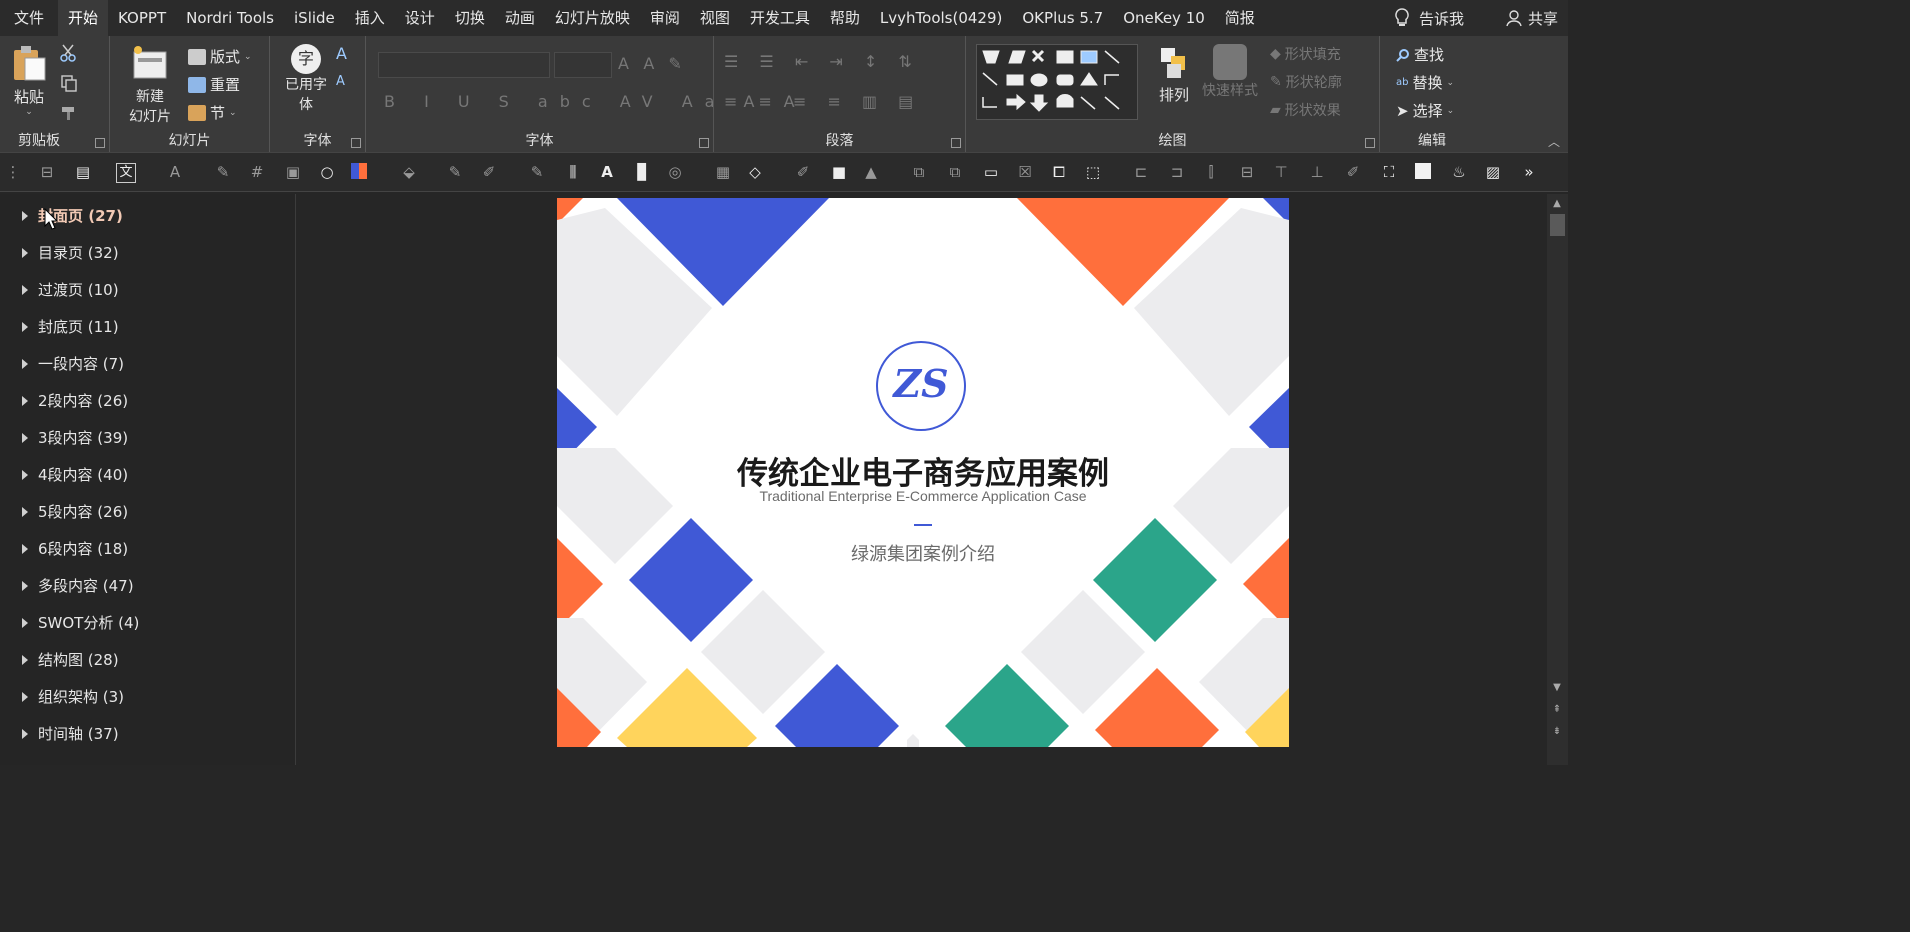 The image size is (1910, 932). I want to click on textbox-icon: ▤, so click(83, 172).